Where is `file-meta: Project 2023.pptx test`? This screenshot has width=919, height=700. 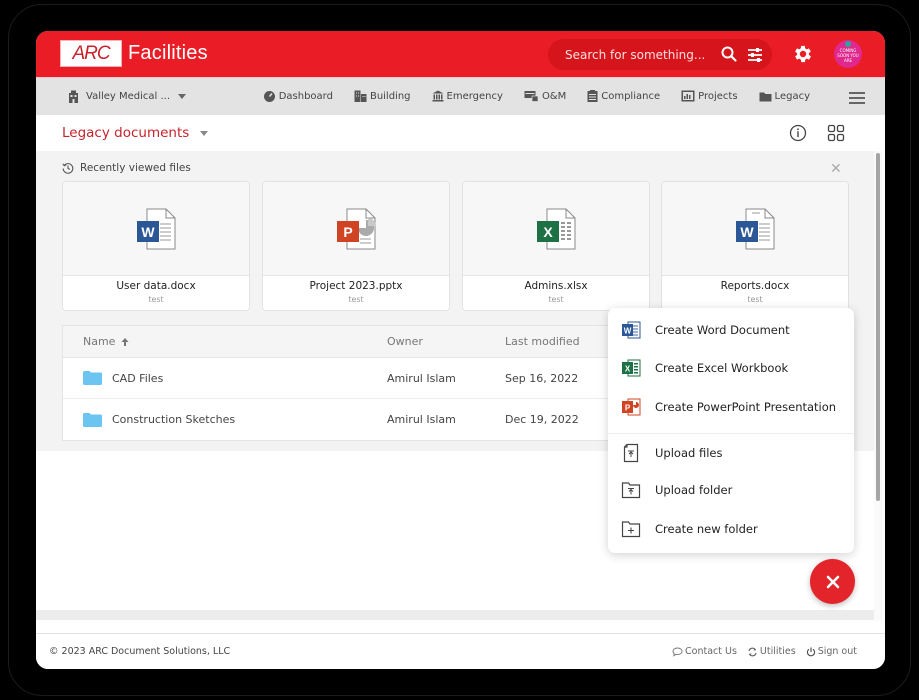 file-meta: Project 2023.pptx test is located at coordinates (356, 292).